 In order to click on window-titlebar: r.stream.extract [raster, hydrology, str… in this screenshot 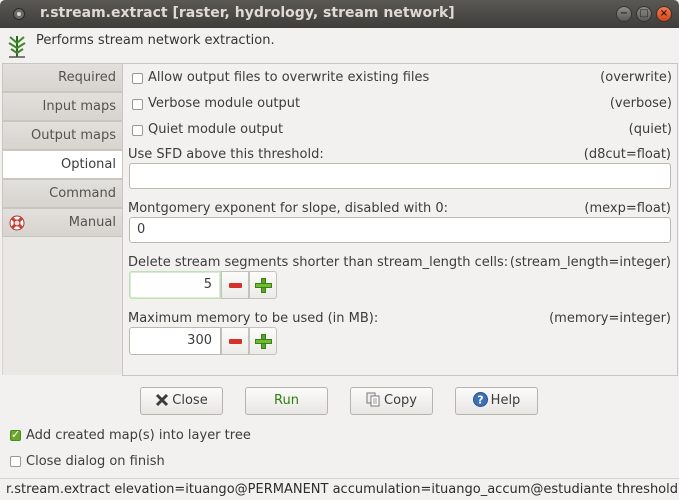, I will do `click(339, 14)`.